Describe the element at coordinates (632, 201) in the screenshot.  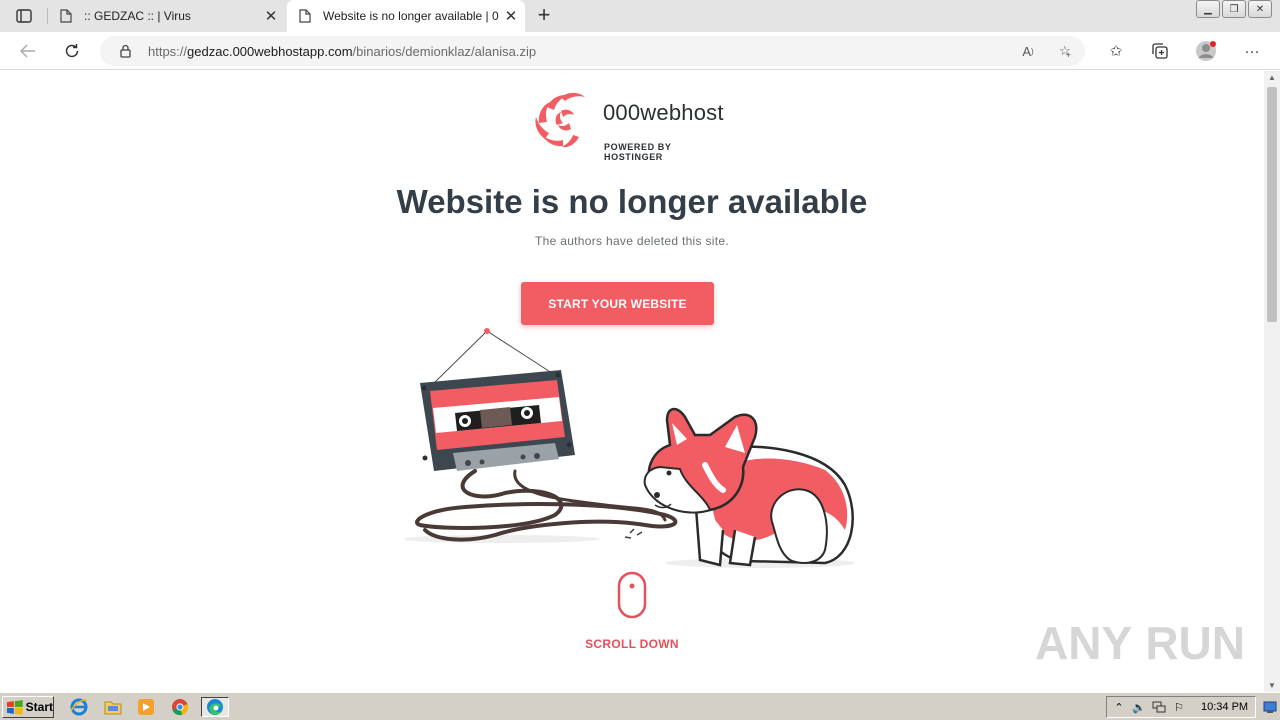
I see `page-title: Website is no longer available` at that location.